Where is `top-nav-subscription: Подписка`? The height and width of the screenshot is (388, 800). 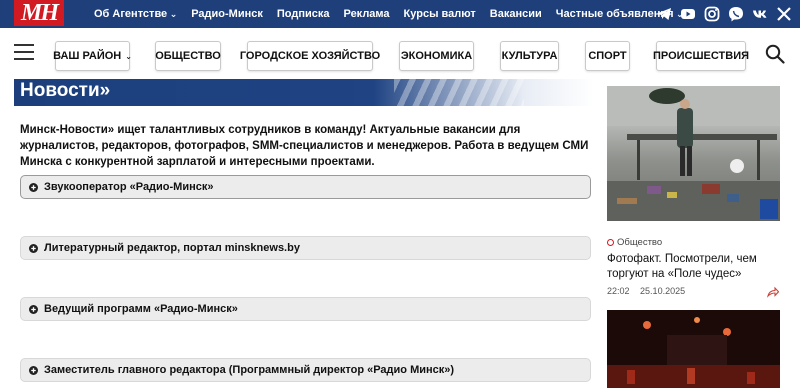 top-nav-subscription: Подписка is located at coordinates (303, 14).